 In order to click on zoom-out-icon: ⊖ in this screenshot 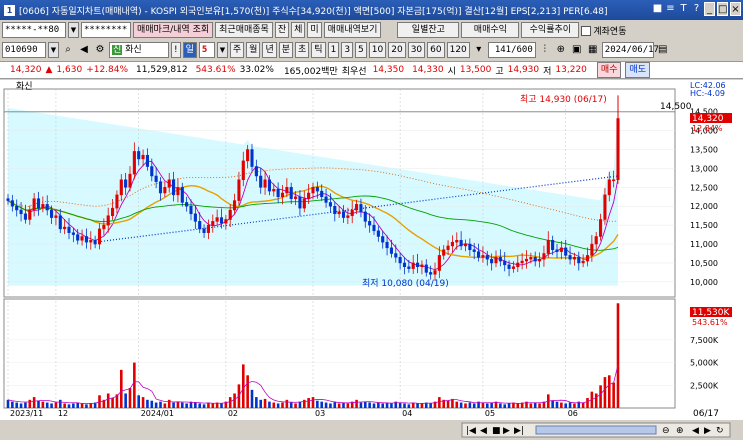, I will do `click(666, 431)`.